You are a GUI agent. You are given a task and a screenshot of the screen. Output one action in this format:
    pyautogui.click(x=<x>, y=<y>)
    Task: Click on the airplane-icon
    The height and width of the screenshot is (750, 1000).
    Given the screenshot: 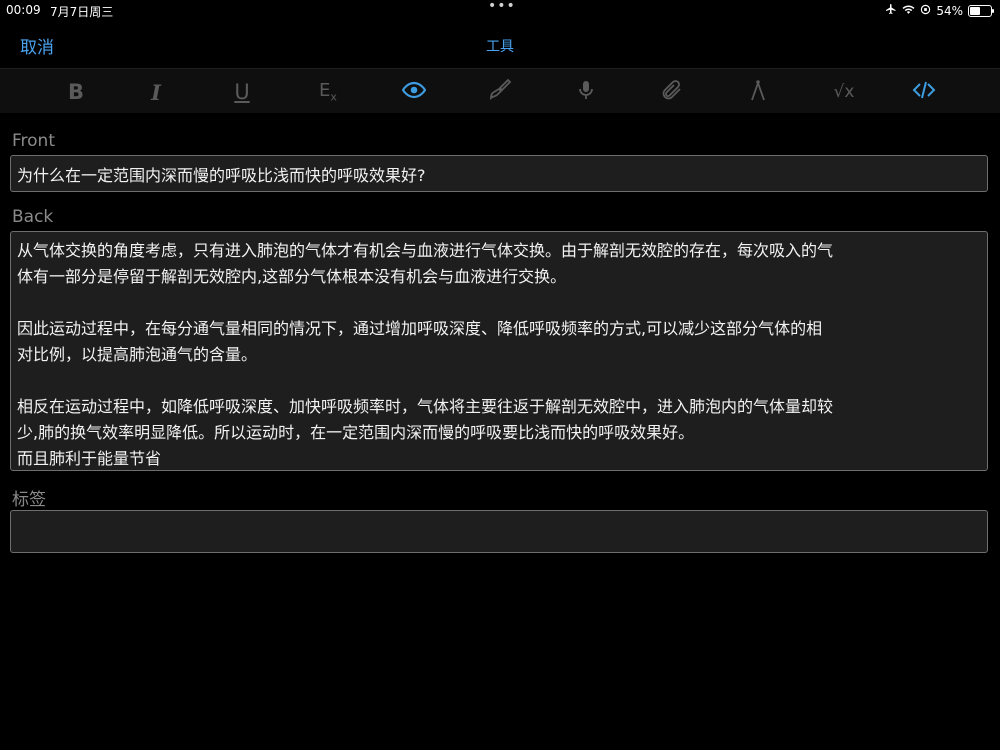 What is the action you would take?
    pyautogui.click(x=891, y=10)
    